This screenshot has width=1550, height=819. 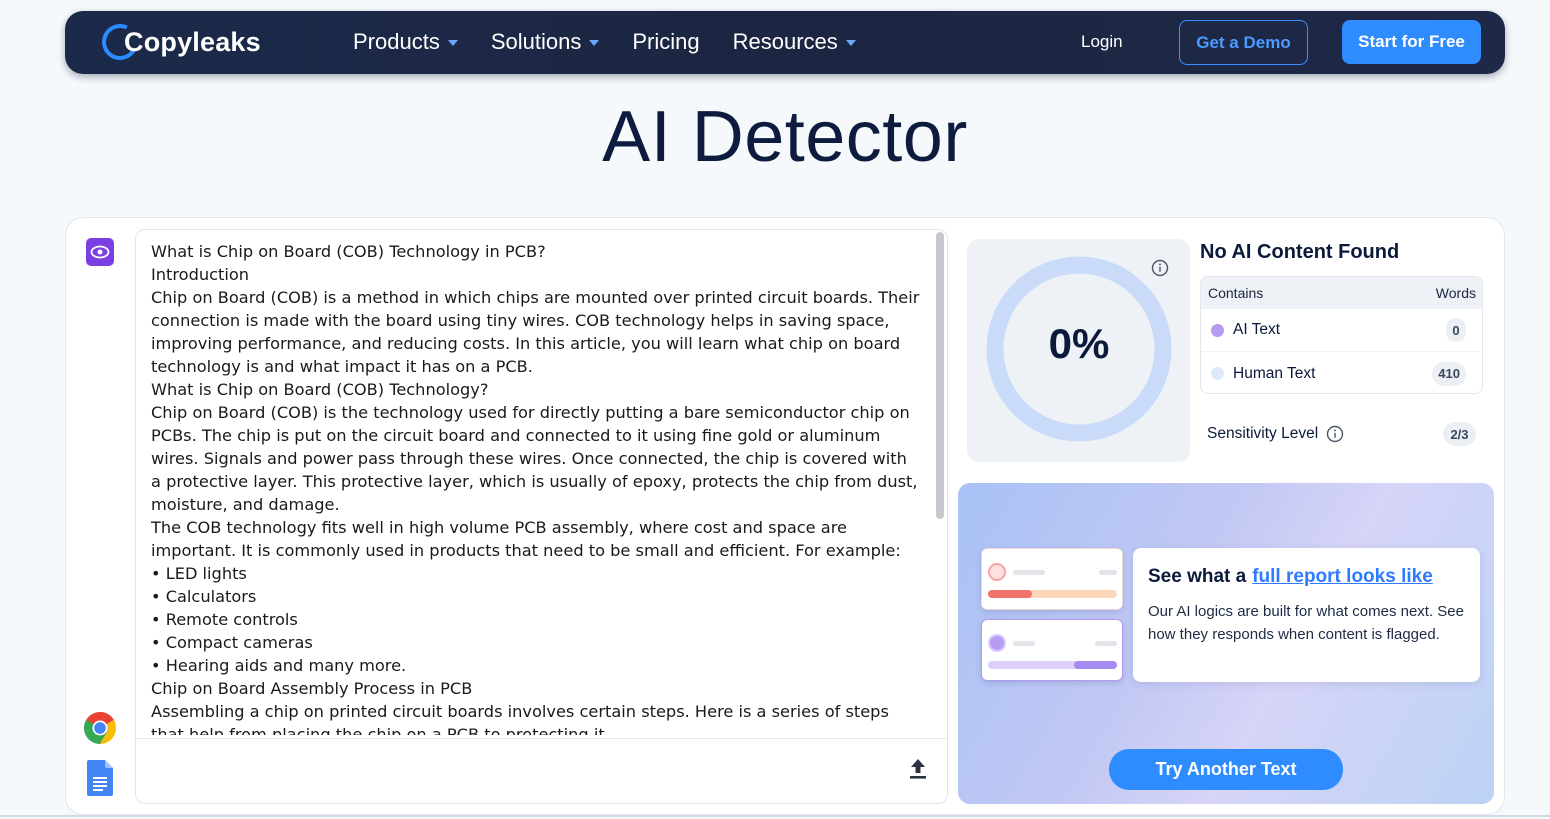 I want to click on nav-menu: Products Solutions Pricing Resources, so click(x=621, y=42).